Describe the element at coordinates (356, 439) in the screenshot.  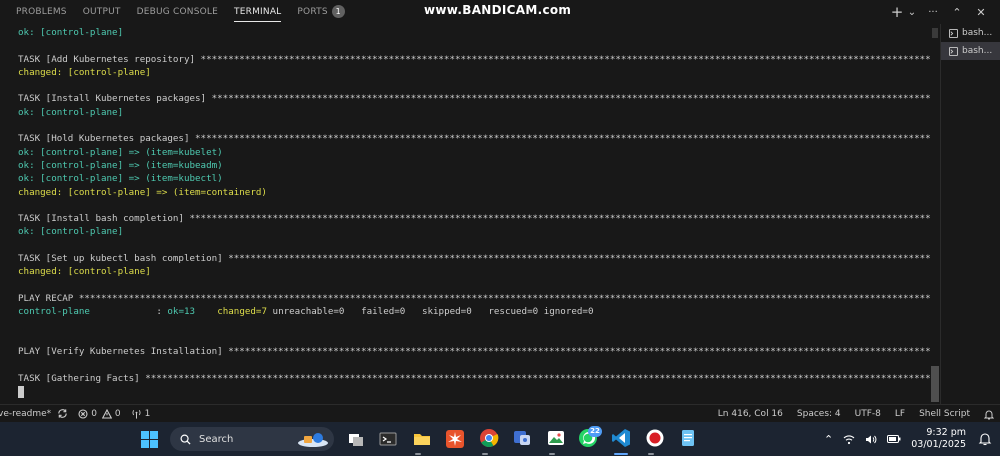
I see `task-view-icon` at that location.